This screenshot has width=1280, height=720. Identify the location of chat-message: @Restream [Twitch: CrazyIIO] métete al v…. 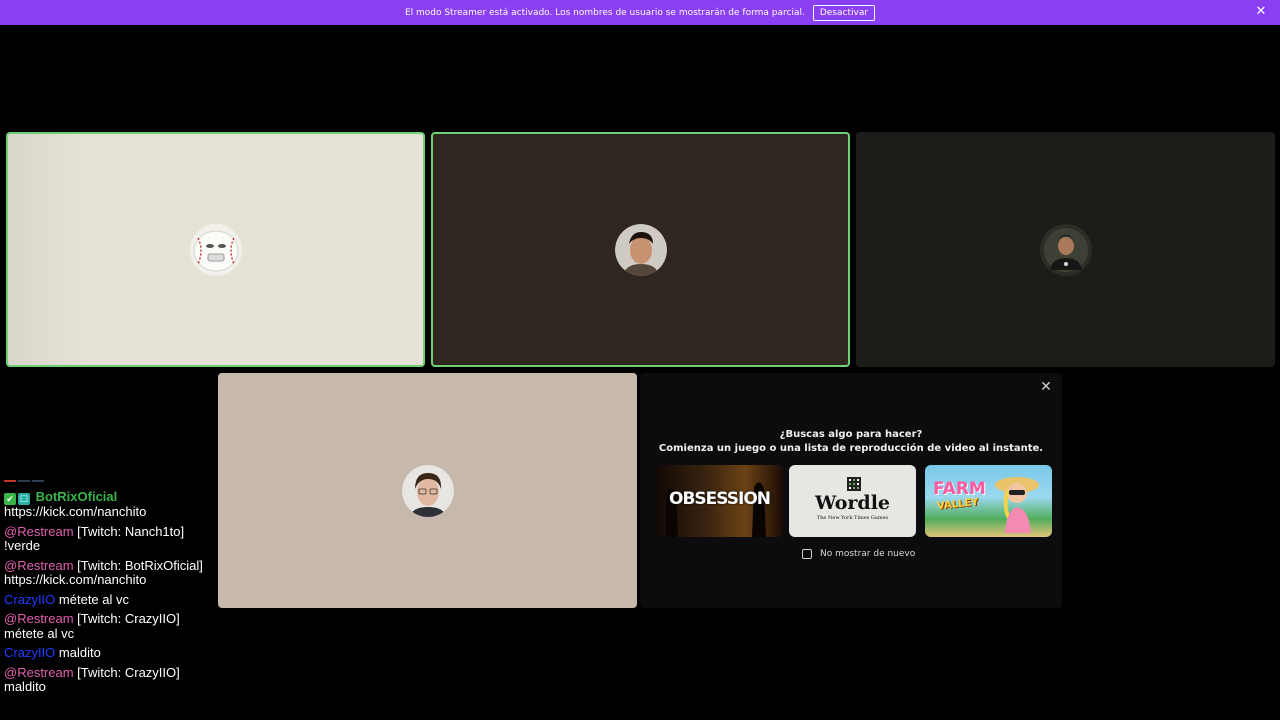
(104, 626).